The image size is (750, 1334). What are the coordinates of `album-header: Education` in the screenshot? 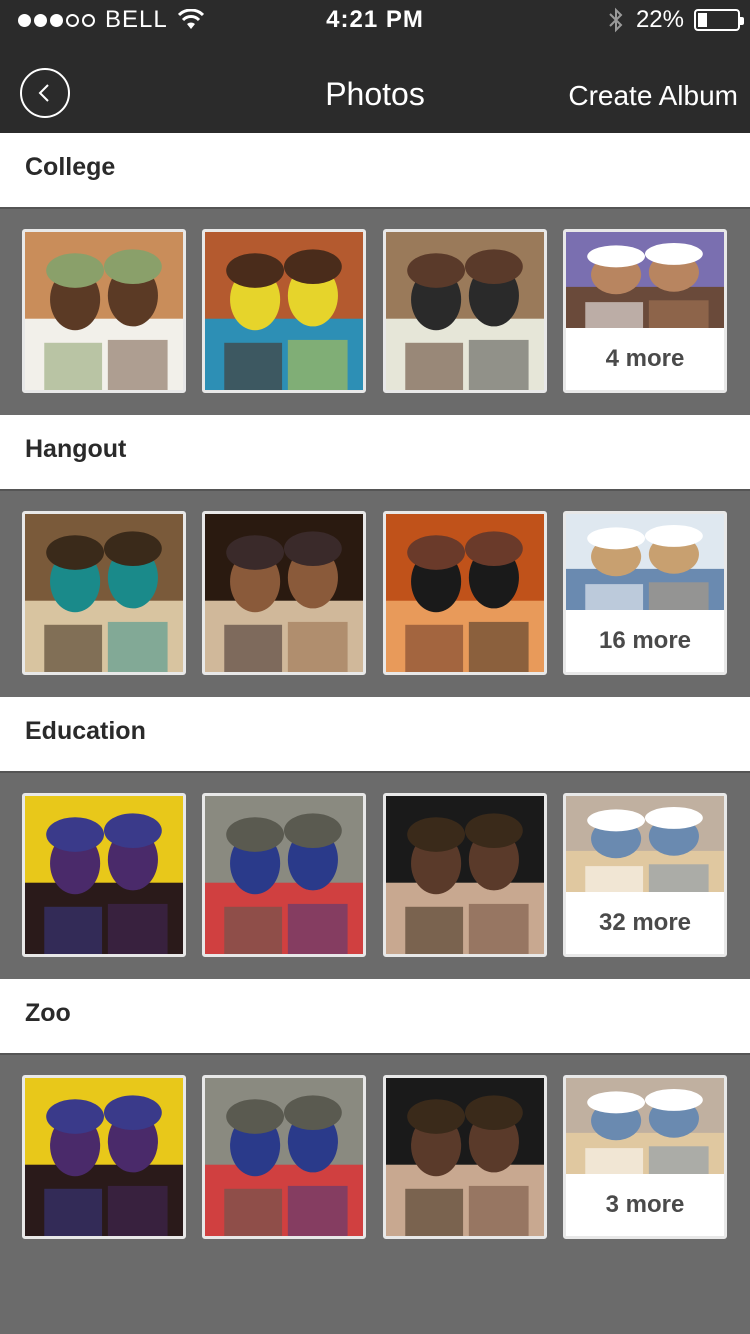 It's located at (375, 735).